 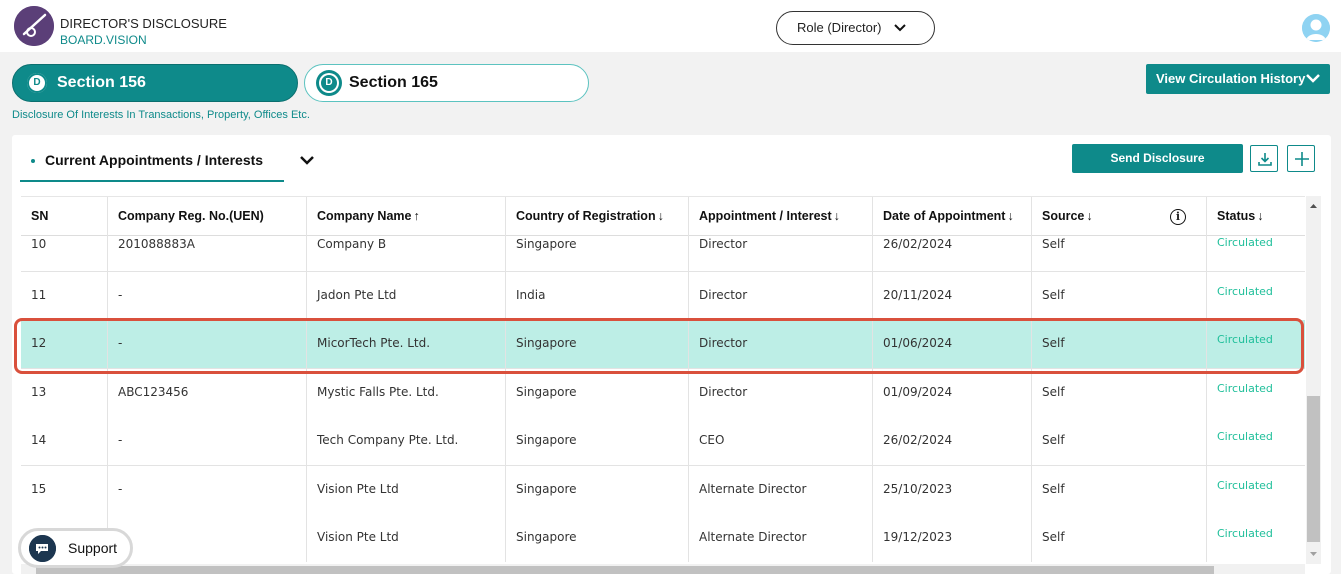 I want to click on scroll-down-icon, so click(x=1313, y=554).